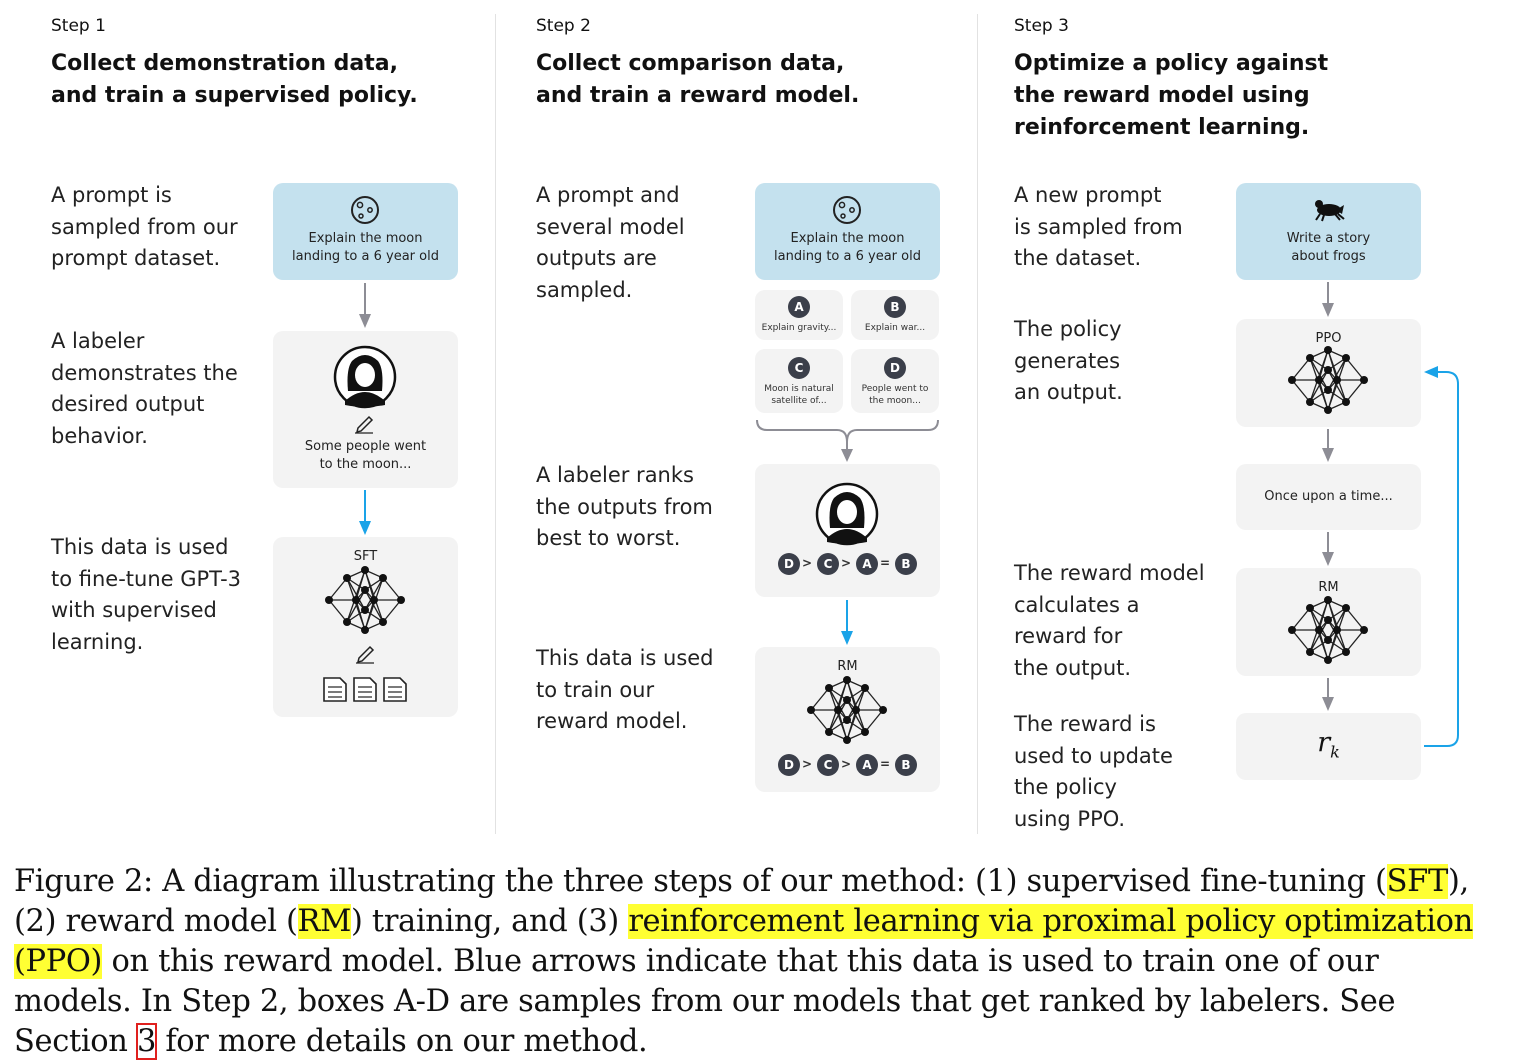 The image size is (1516, 1064). What do you see at coordinates (1328, 256) in the screenshot?
I see `prompt-text-line: about frogs` at bounding box center [1328, 256].